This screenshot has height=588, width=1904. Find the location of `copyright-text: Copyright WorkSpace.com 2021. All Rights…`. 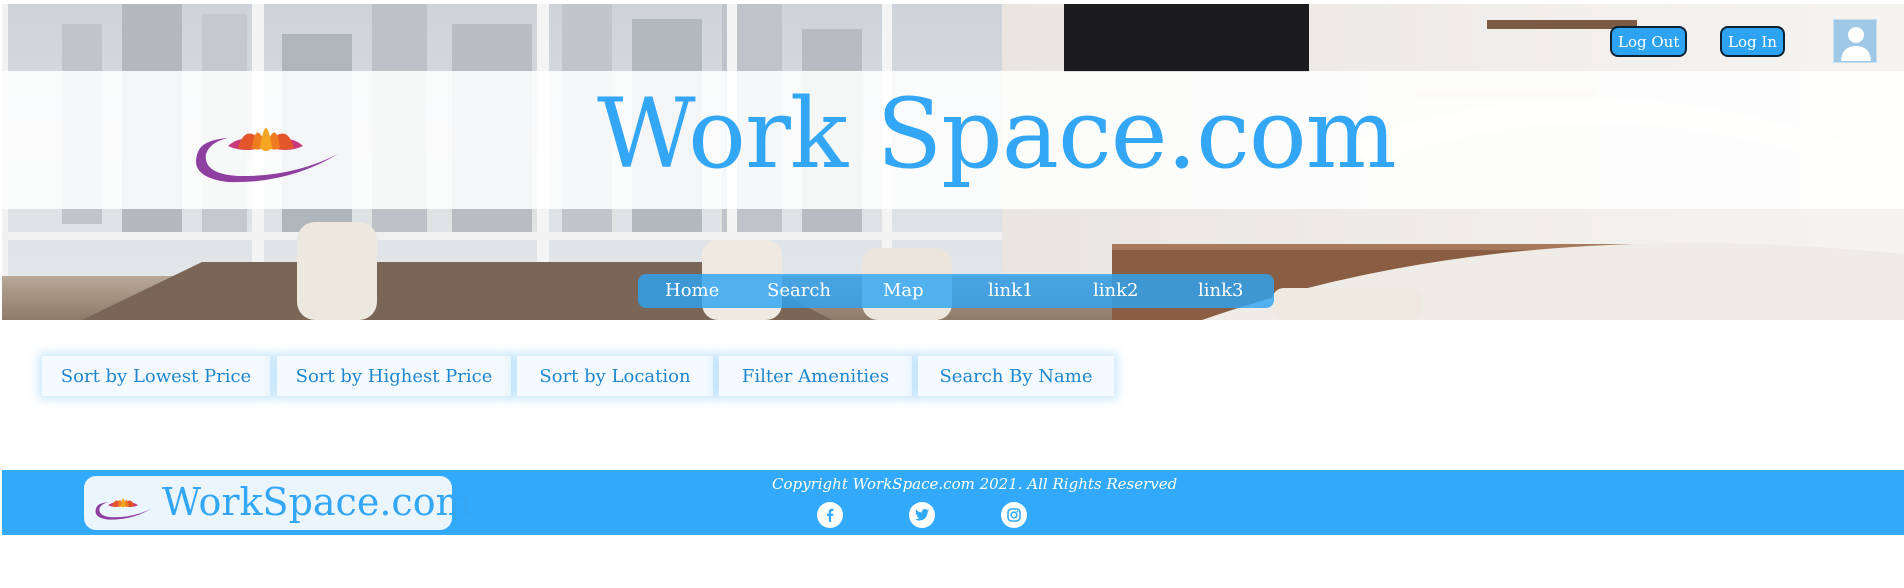

copyright-text: Copyright WorkSpace.com 2021. All Rights… is located at coordinates (975, 484).